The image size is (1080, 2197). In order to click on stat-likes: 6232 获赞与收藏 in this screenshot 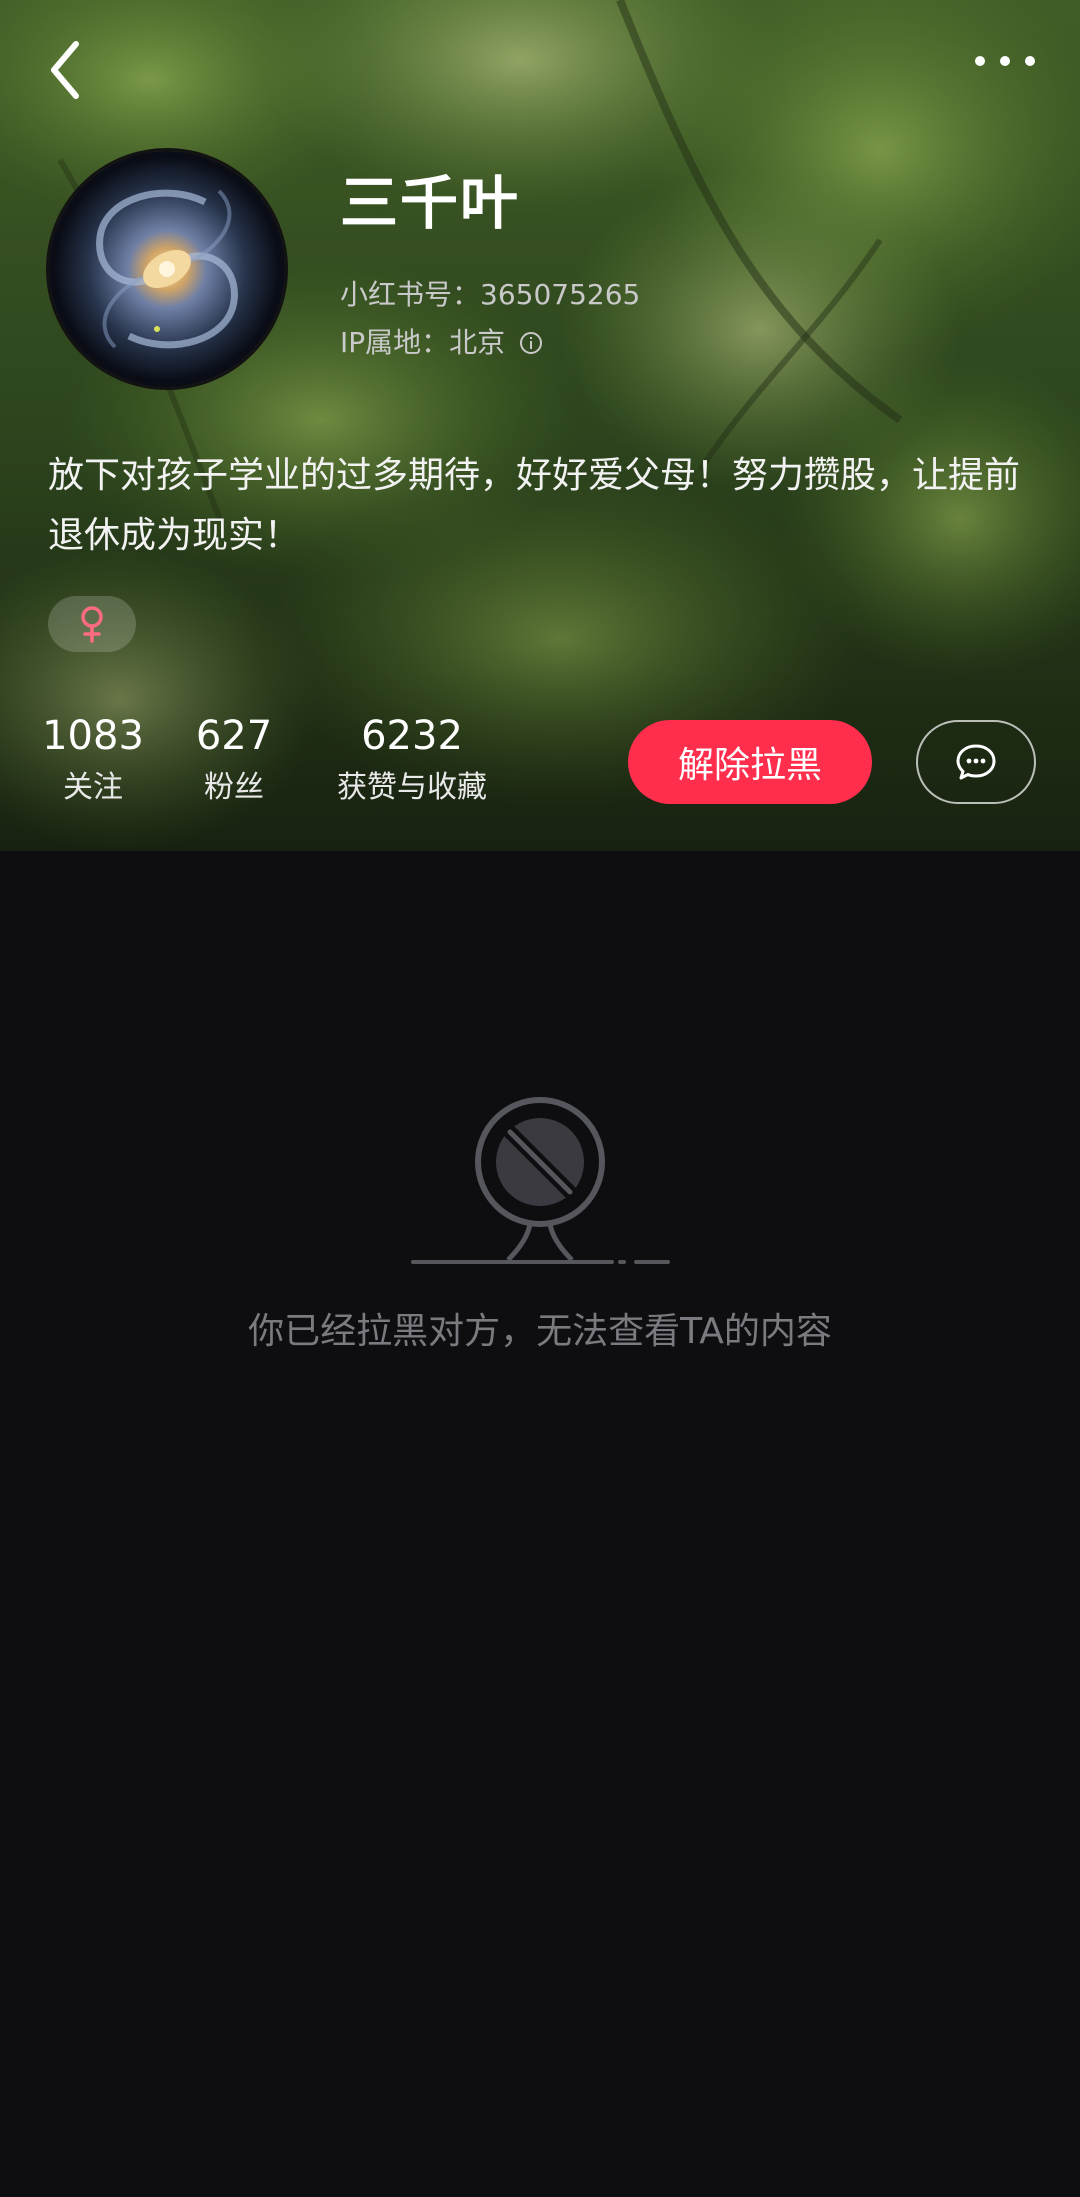, I will do `click(412, 760)`.